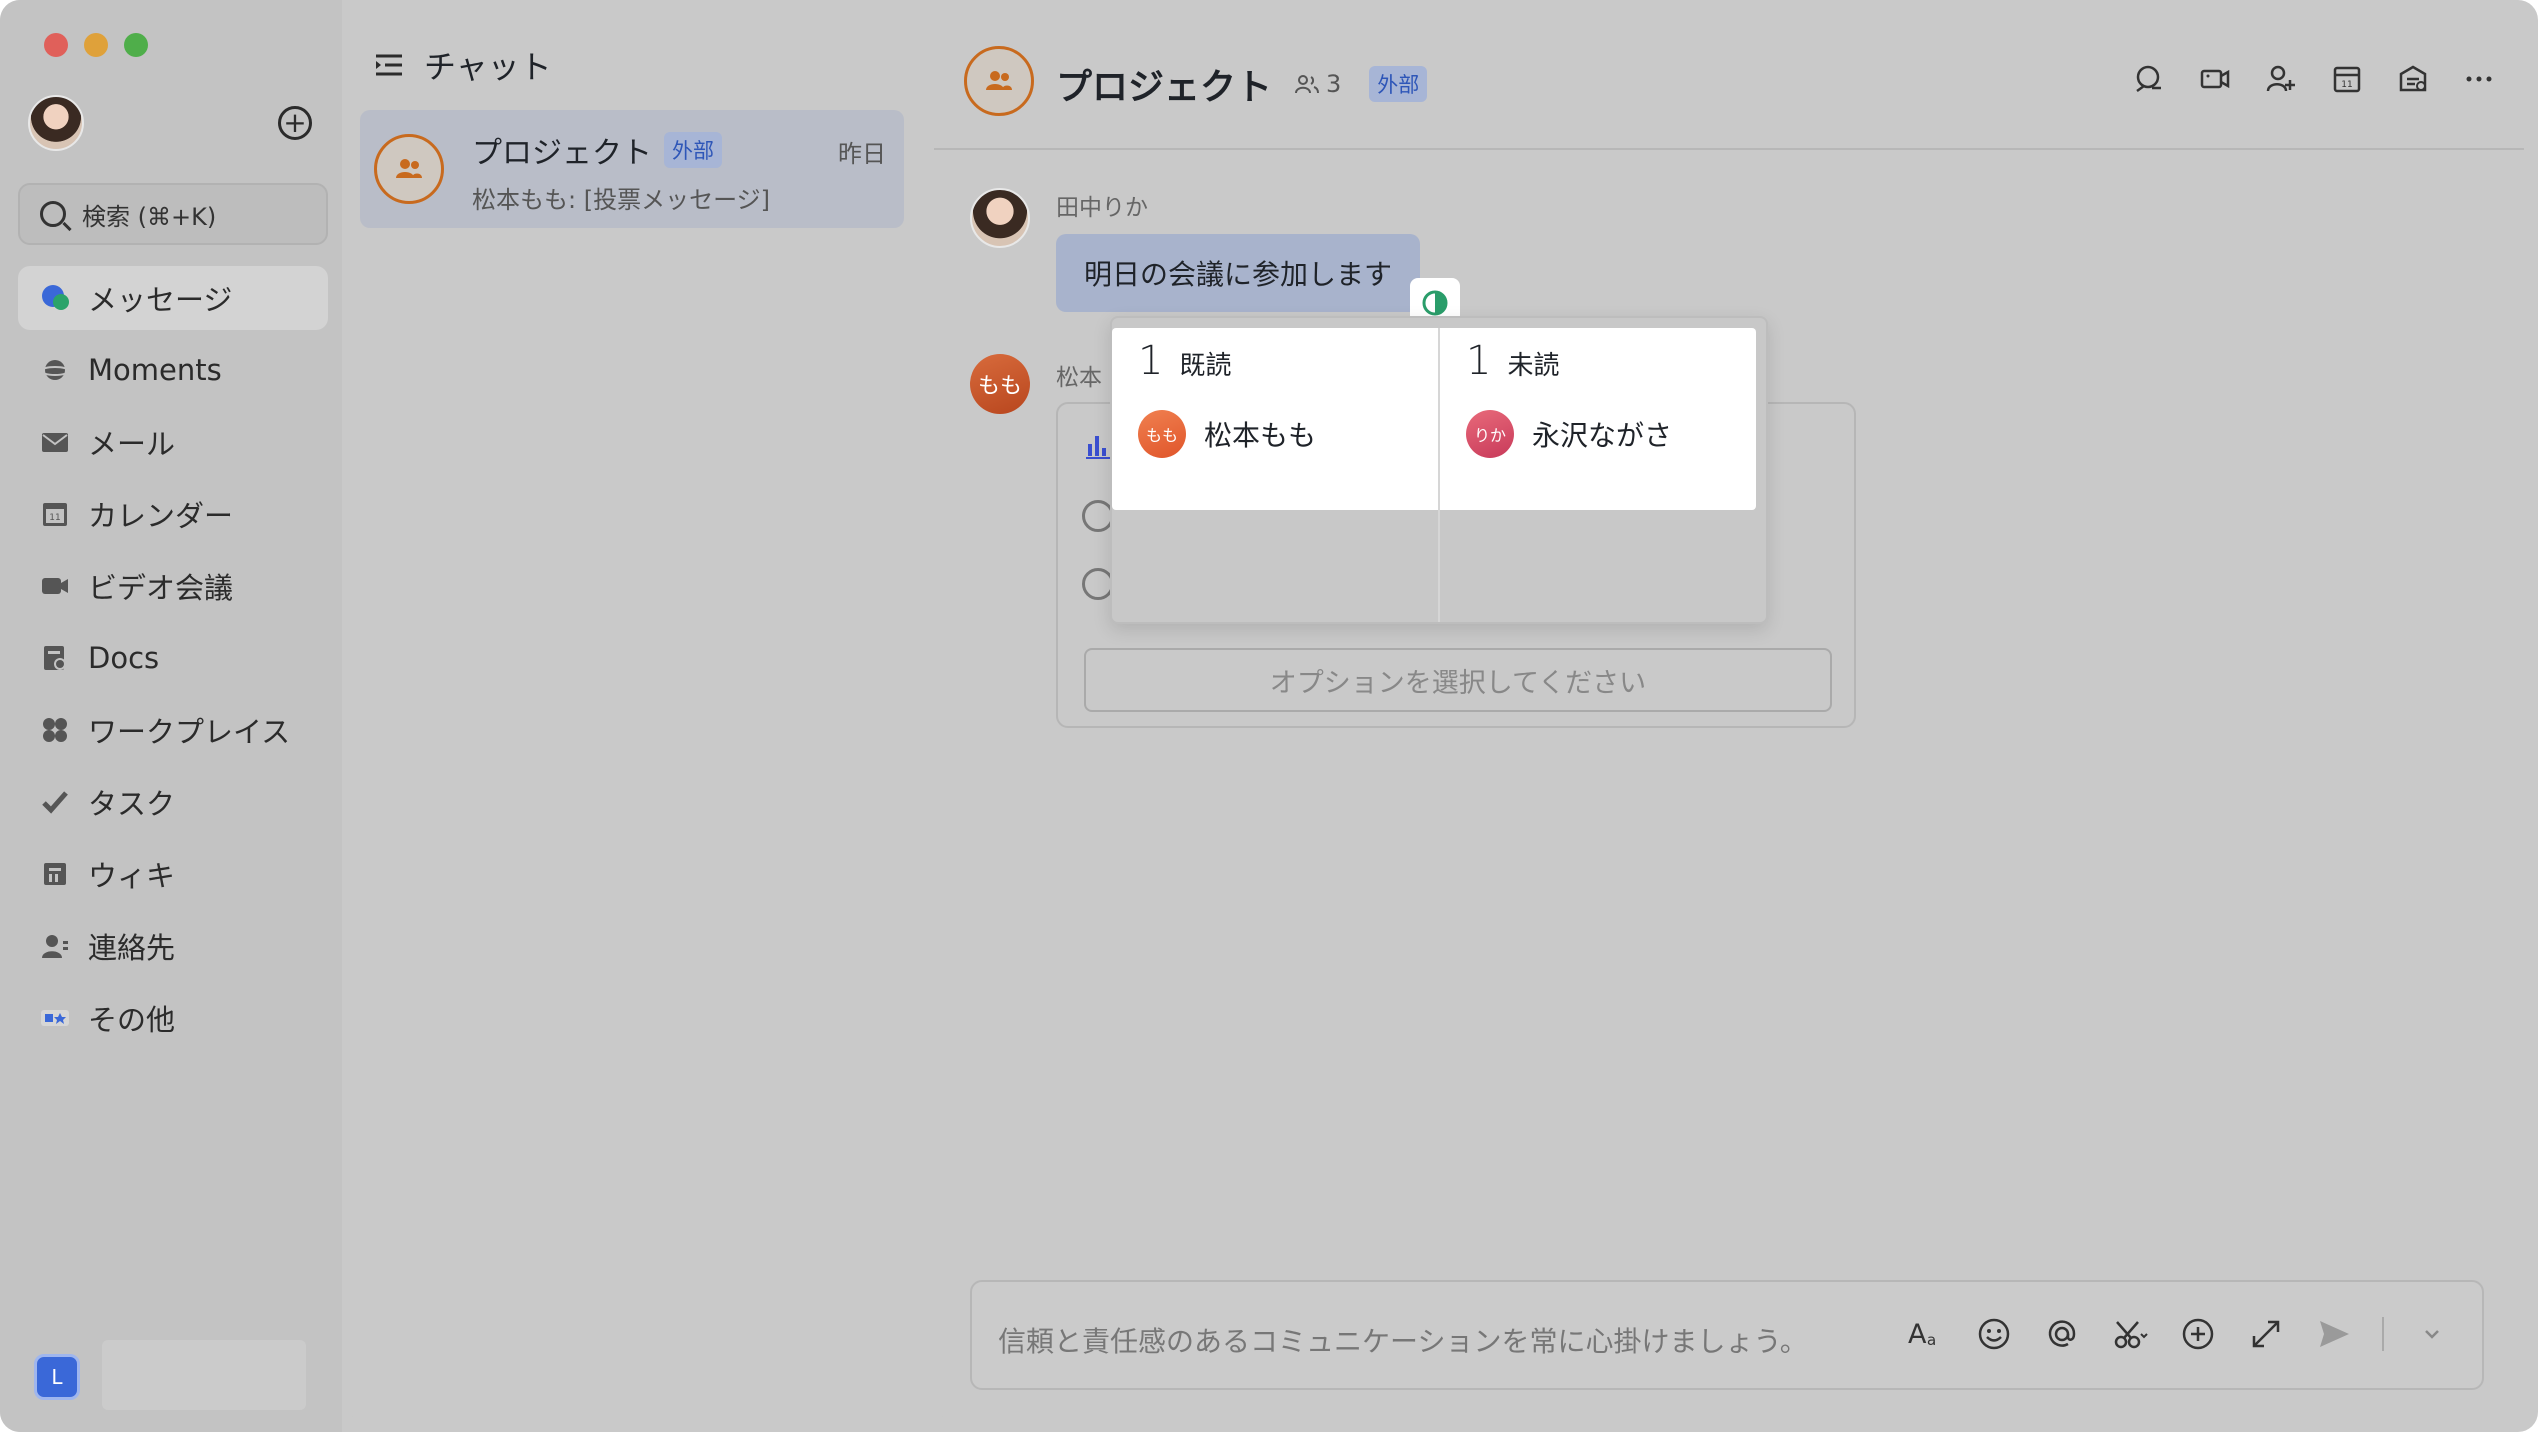 The width and height of the screenshot is (2538, 1432). I want to click on nav-item-video: ビデオ会議, so click(173, 586).